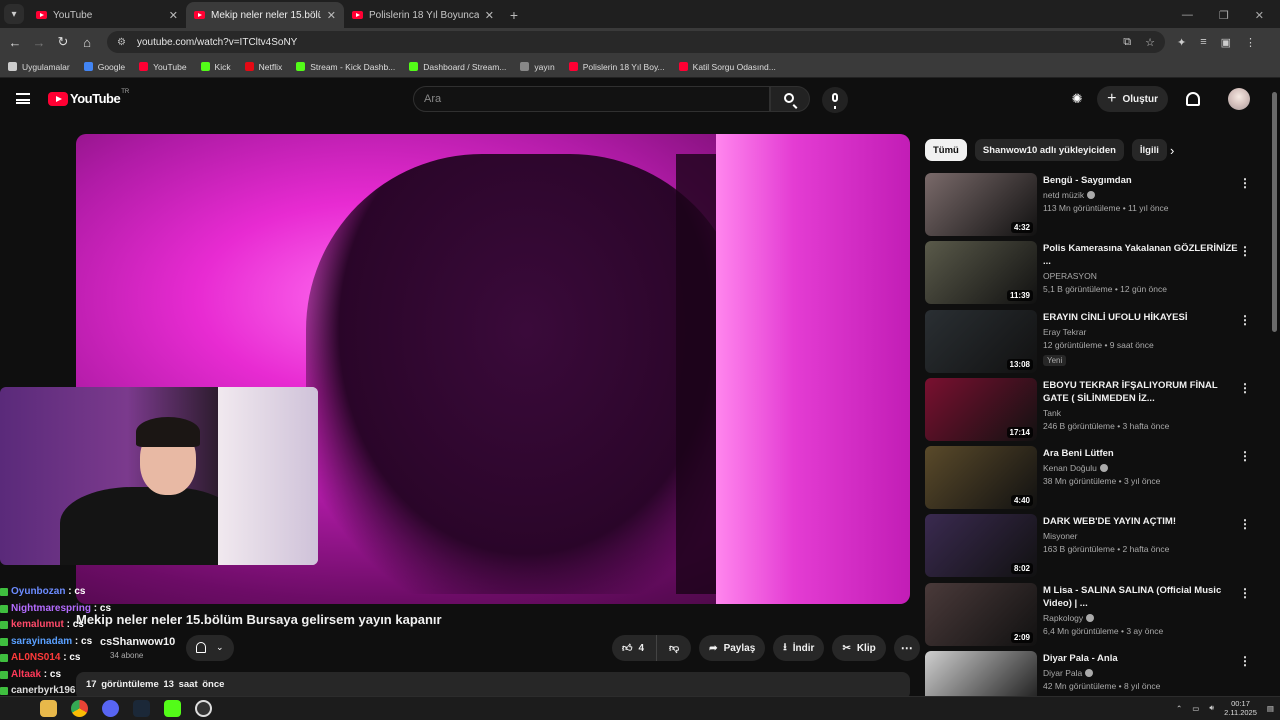 Image resolution: width=1280 pixels, height=720 pixels. Describe the element at coordinates (946, 150) in the screenshot. I see `chip-all: Tümü` at that location.